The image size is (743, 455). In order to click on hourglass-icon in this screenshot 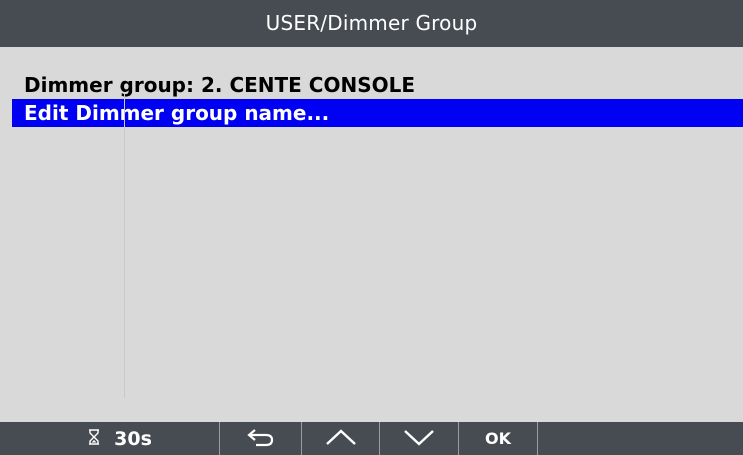, I will do `click(94, 438)`.